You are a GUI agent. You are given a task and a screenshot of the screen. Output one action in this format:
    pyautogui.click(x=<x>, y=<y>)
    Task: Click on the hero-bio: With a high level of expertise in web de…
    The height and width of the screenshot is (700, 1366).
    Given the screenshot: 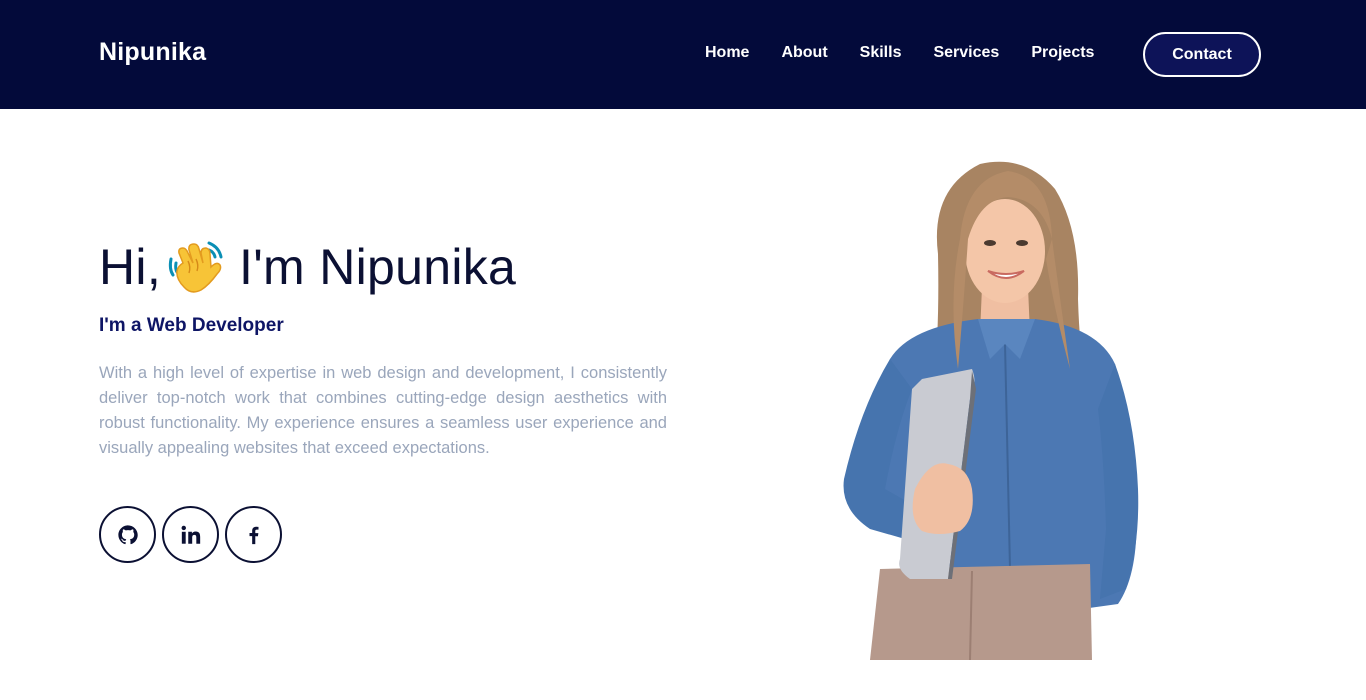 What is the action you would take?
    pyautogui.click(x=383, y=410)
    